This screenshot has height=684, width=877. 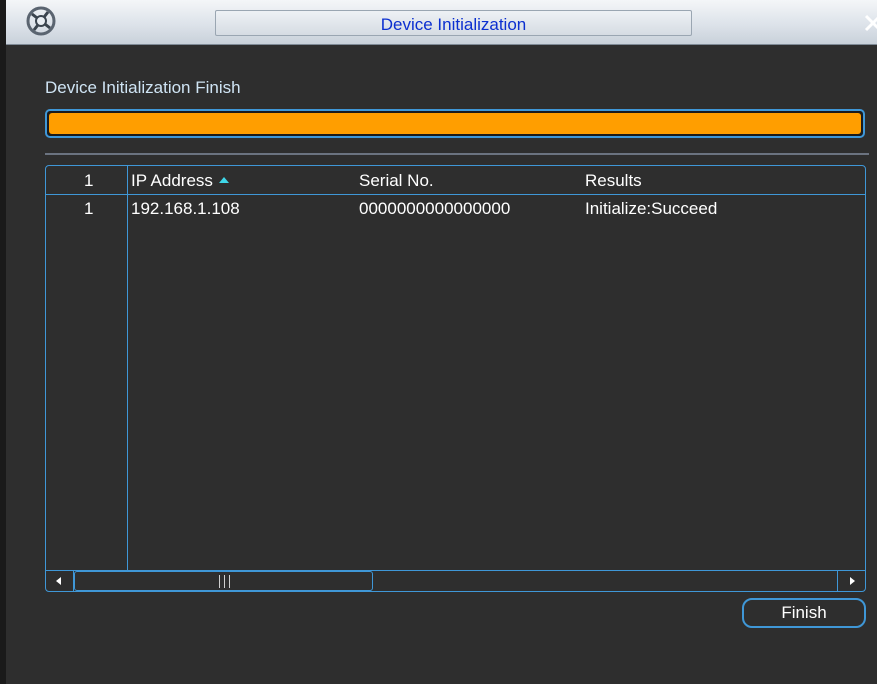 I want to click on title-box: Device Initialization, so click(x=453, y=23).